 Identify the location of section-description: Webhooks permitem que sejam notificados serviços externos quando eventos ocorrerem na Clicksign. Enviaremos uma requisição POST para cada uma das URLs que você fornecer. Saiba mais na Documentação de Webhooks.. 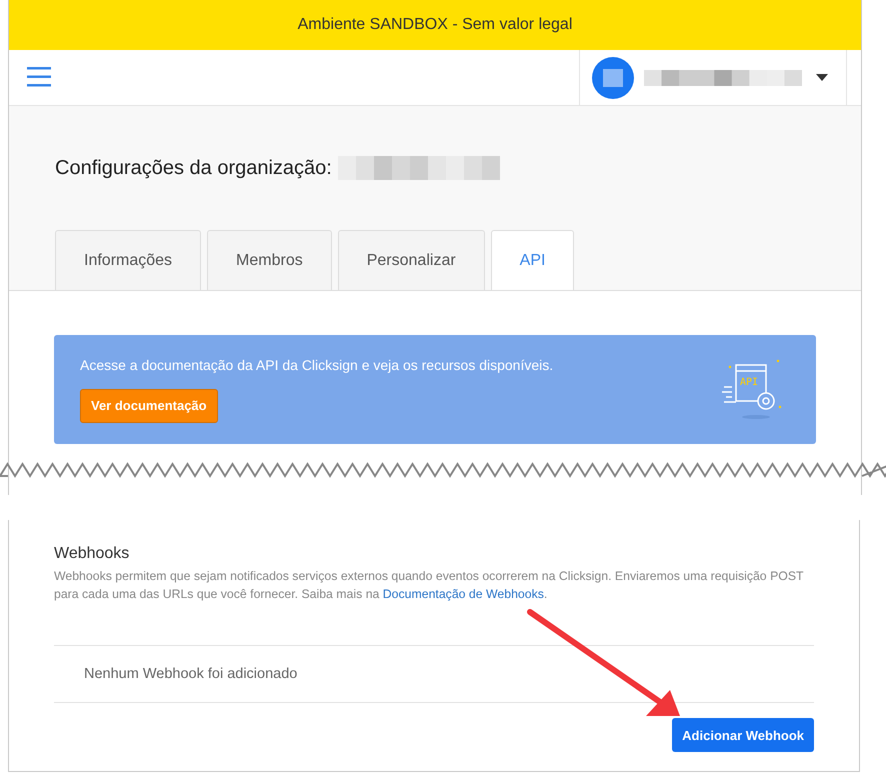
(429, 585).